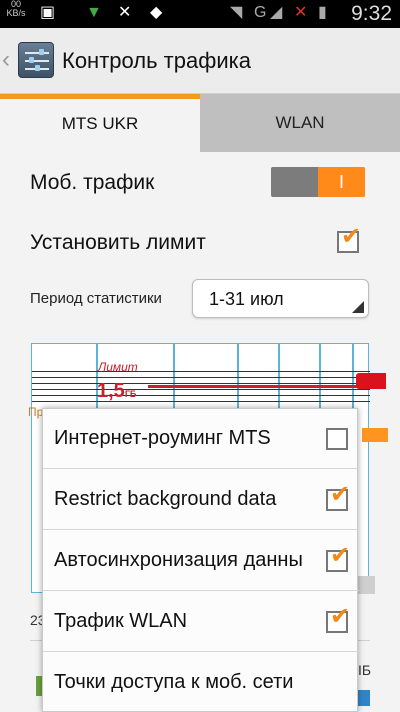 The height and width of the screenshot is (712, 400). I want to click on restrict-background-checkbox: ✔, so click(338, 496).